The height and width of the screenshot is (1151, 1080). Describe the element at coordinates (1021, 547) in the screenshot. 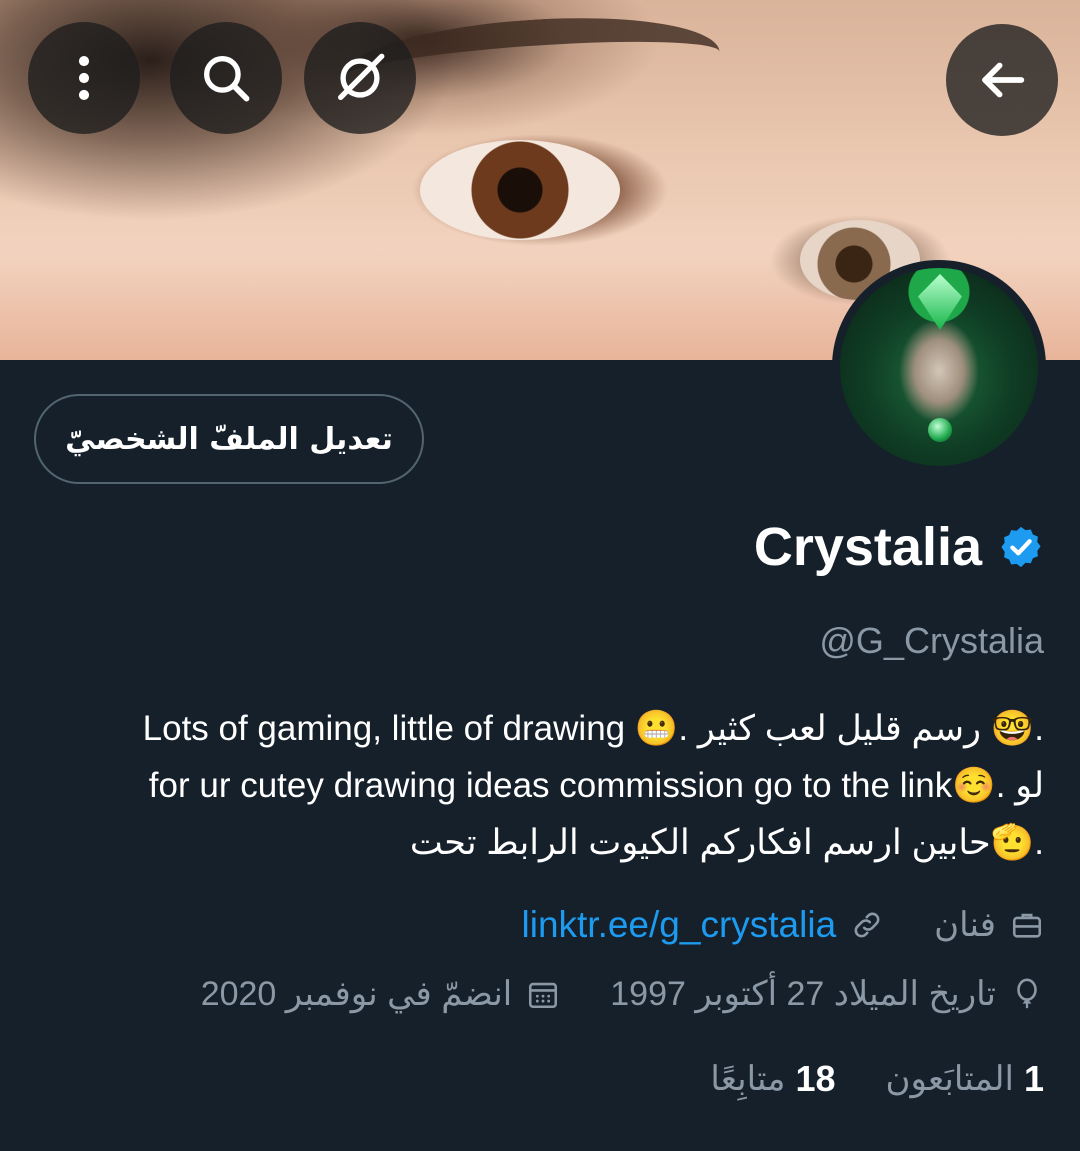

I see `verified-badge-icon` at that location.